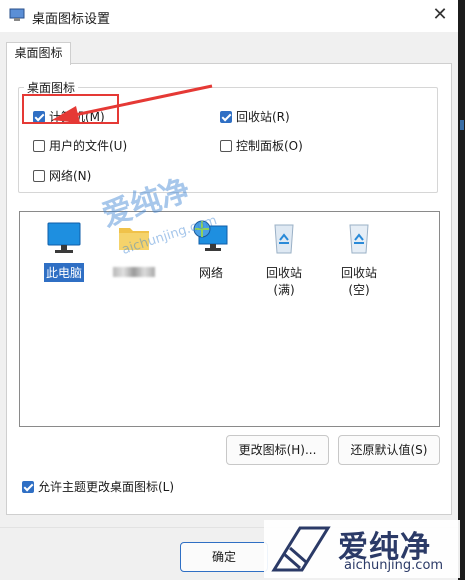  What do you see at coordinates (28, 486) in the screenshot?
I see `checkbox-allow-theme-box` at bounding box center [28, 486].